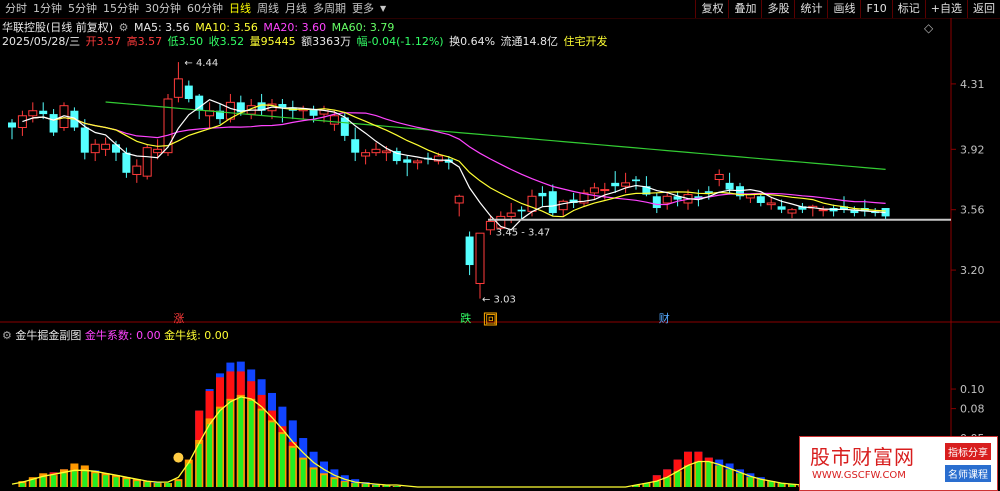 This screenshot has width=1000, height=491. What do you see at coordinates (968, 473) in the screenshot?
I see `watermark-tag-course: 名师课程` at bounding box center [968, 473].